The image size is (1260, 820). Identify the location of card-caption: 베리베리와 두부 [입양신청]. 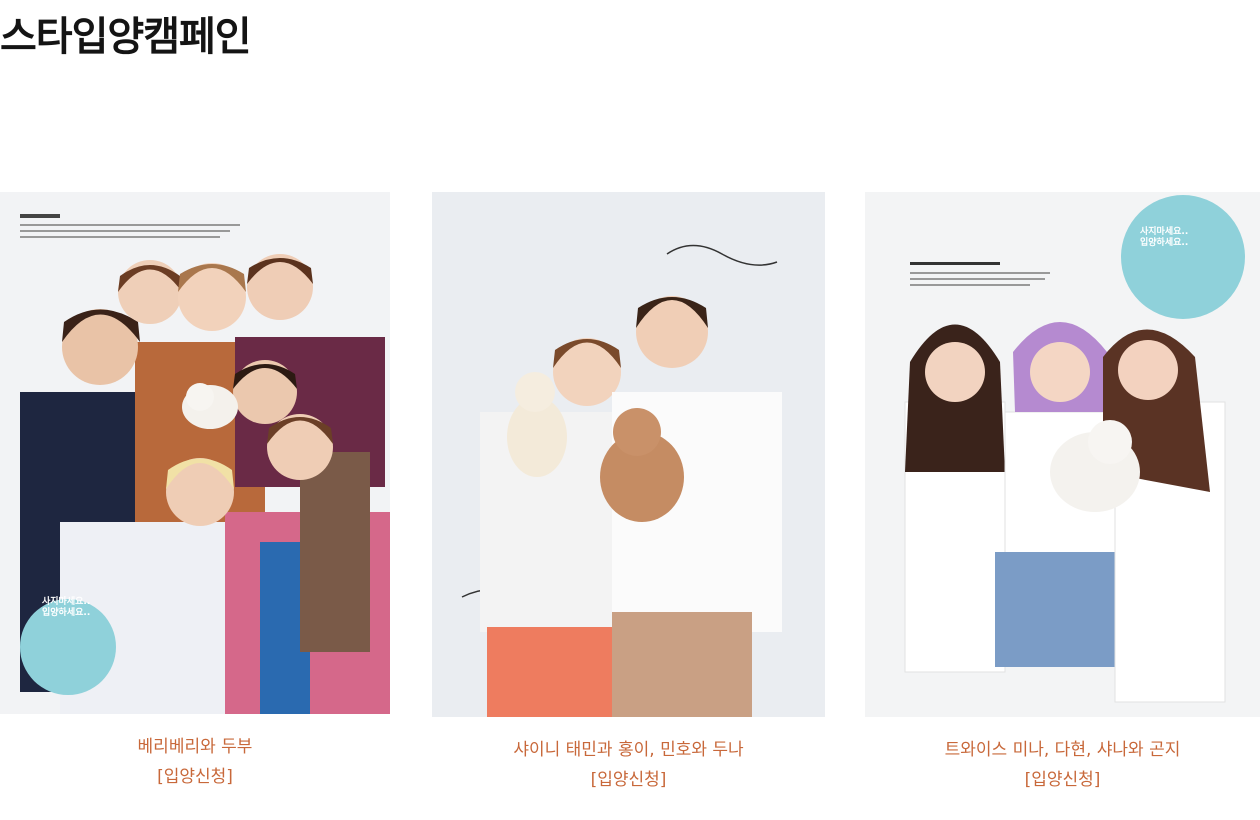
(195, 762).